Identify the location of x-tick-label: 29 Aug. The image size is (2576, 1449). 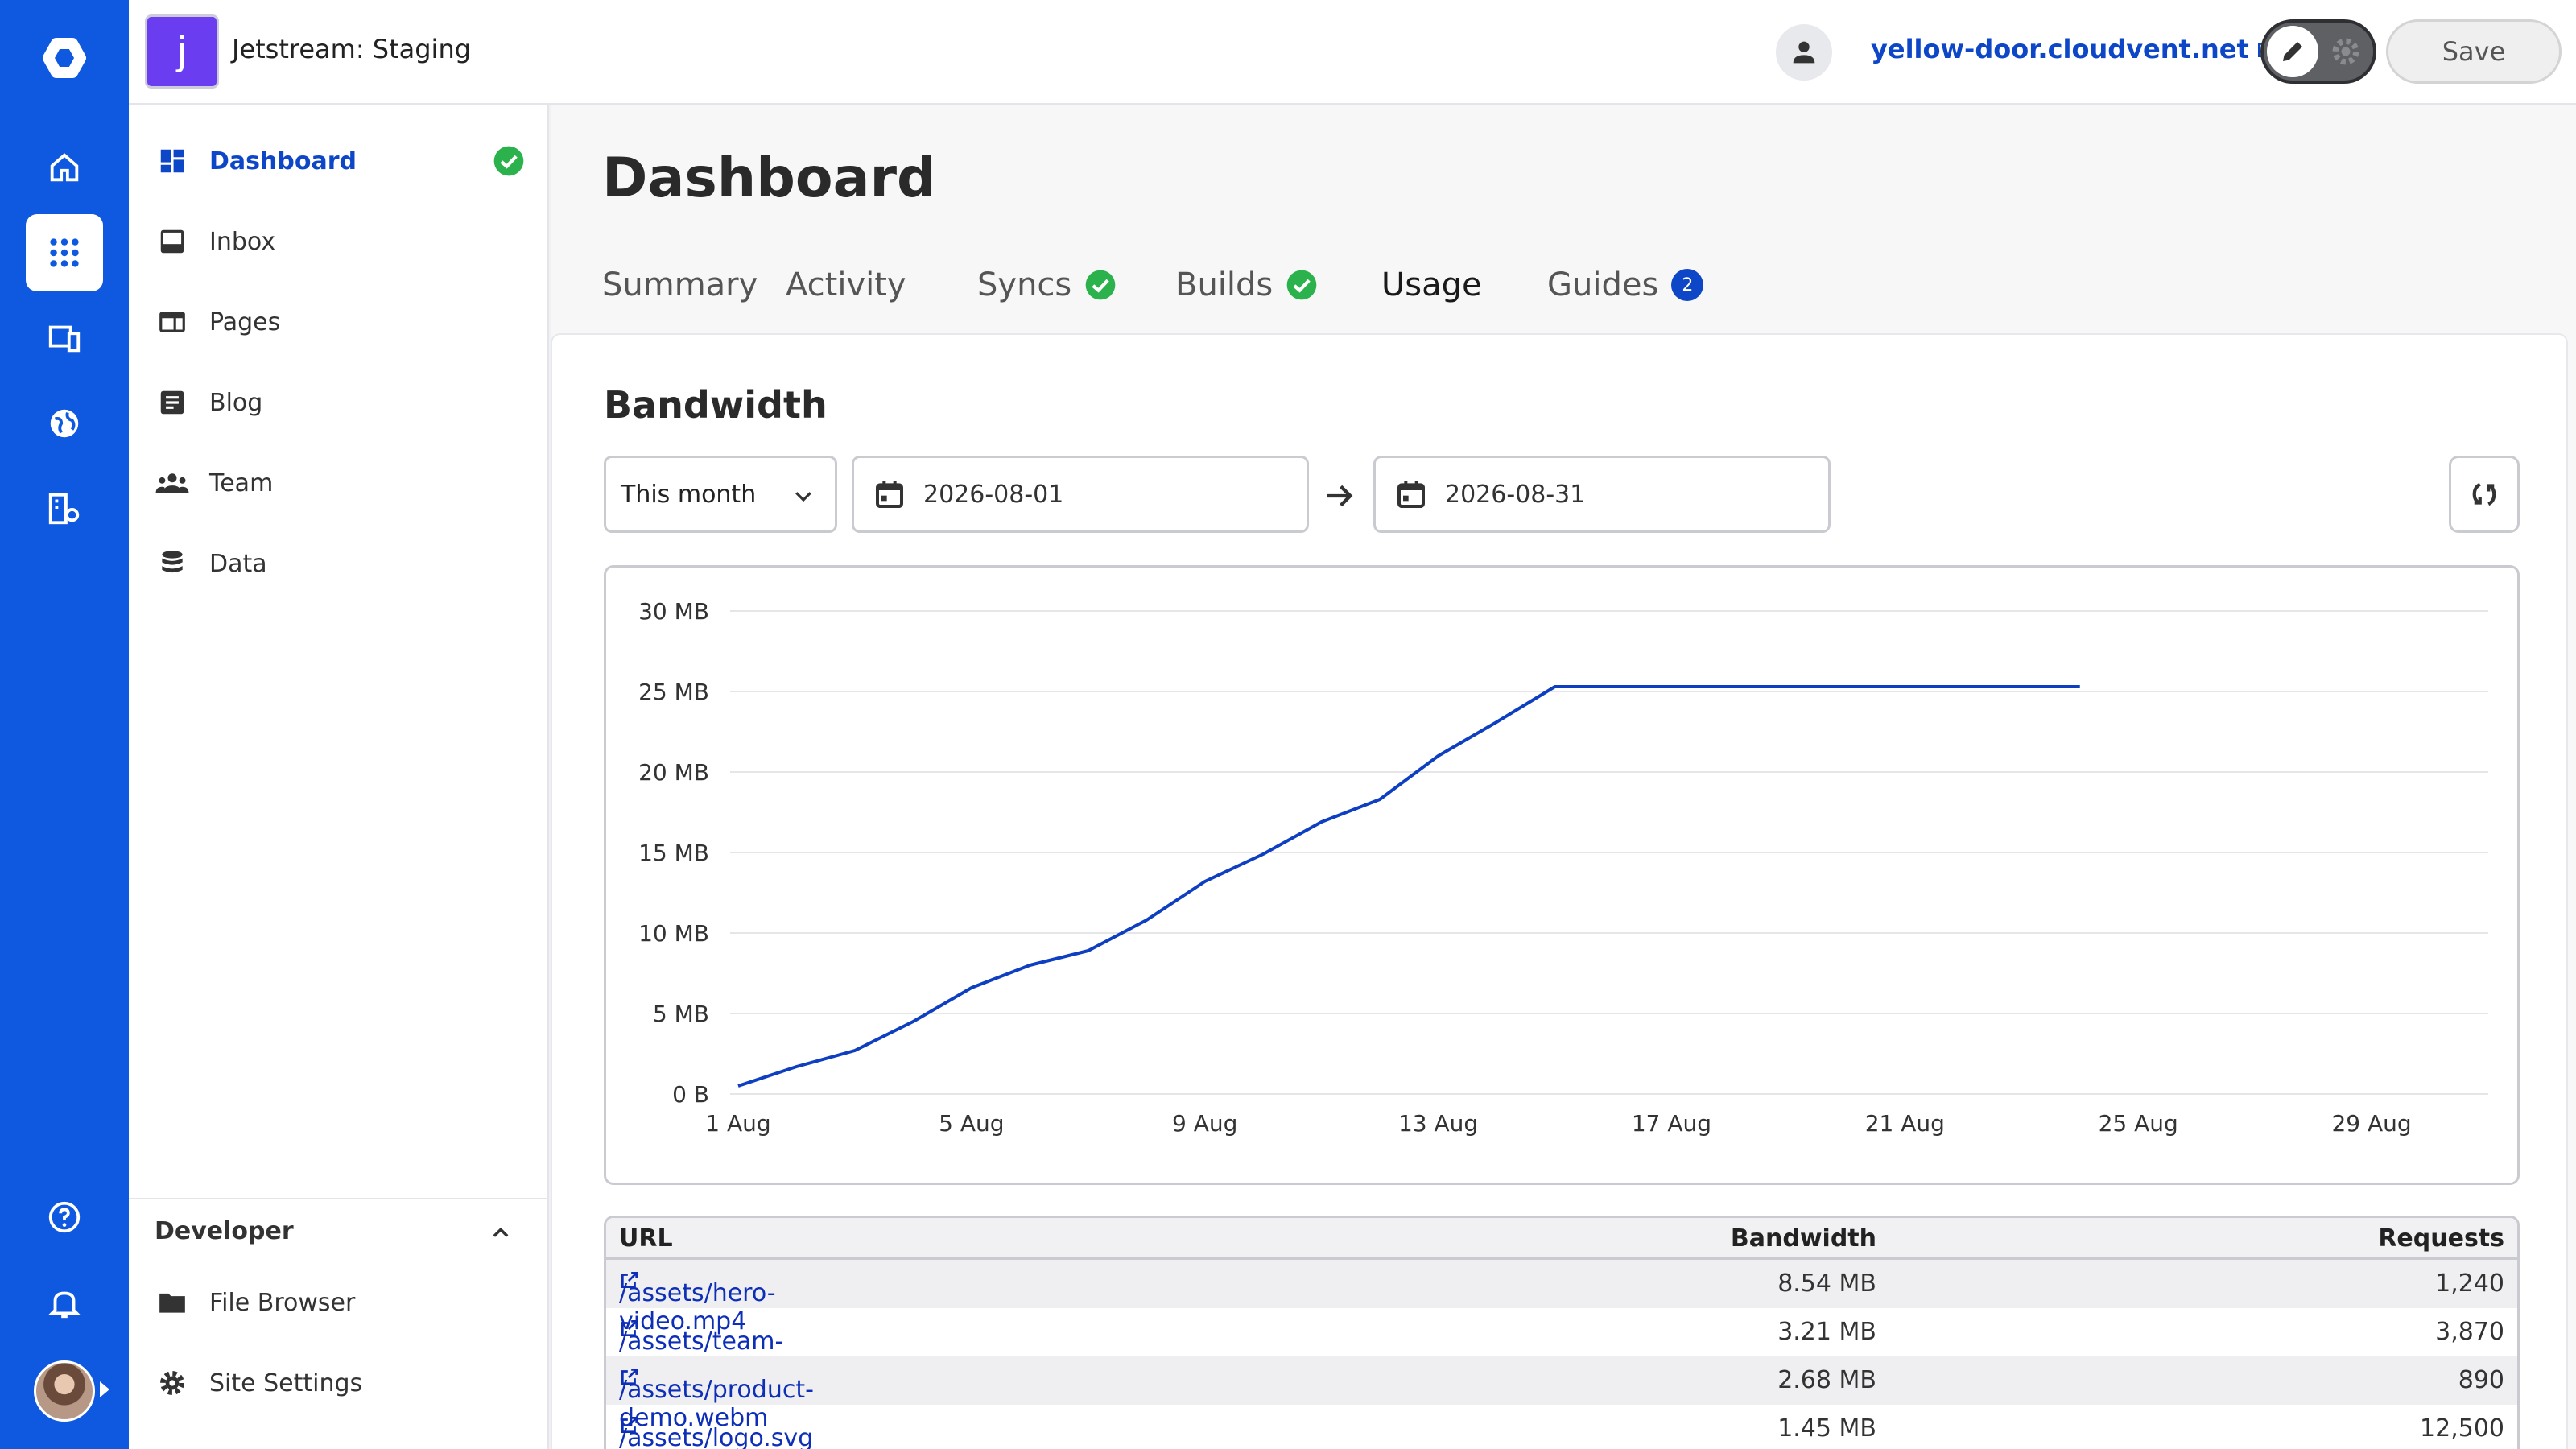
(2371, 1123).